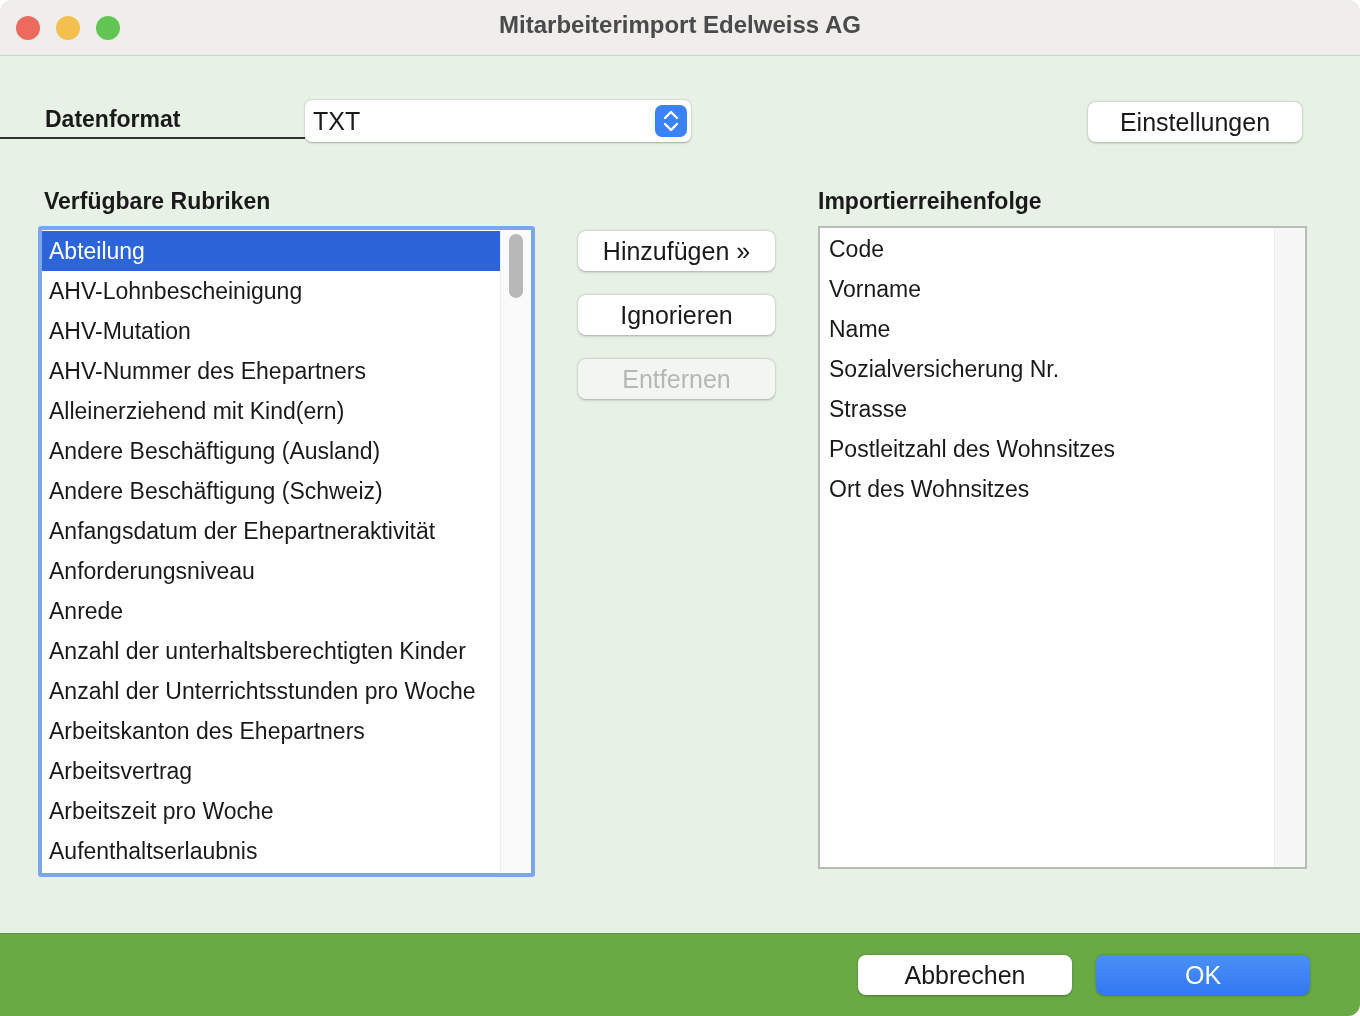 This screenshot has width=1360, height=1016. What do you see at coordinates (676, 315) in the screenshot?
I see `action-button: Ignorieren` at bounding box center [676, 315].